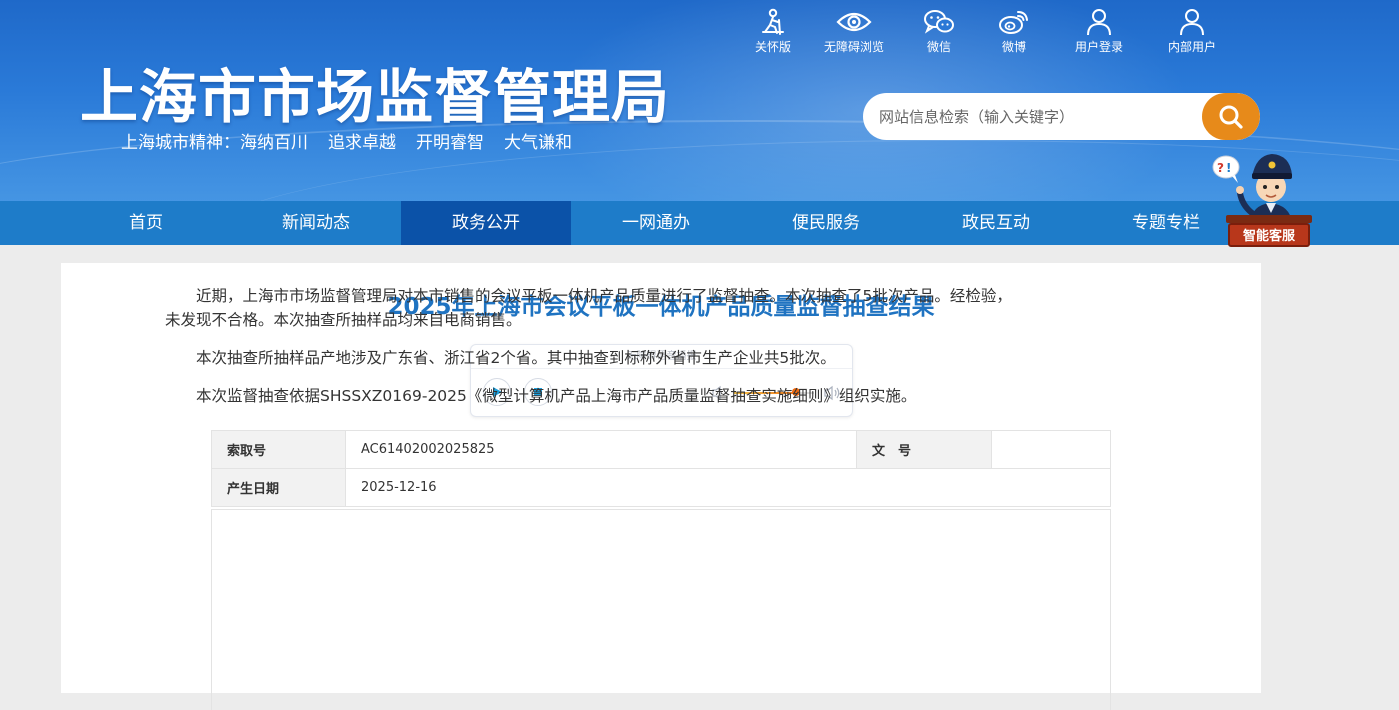 The width and height of the screenshot is (1399, 710). What do you see at coordinates (278, 487) in the screenshot?
I see `date-label: 产生日期` at bounding box center [278, 487].